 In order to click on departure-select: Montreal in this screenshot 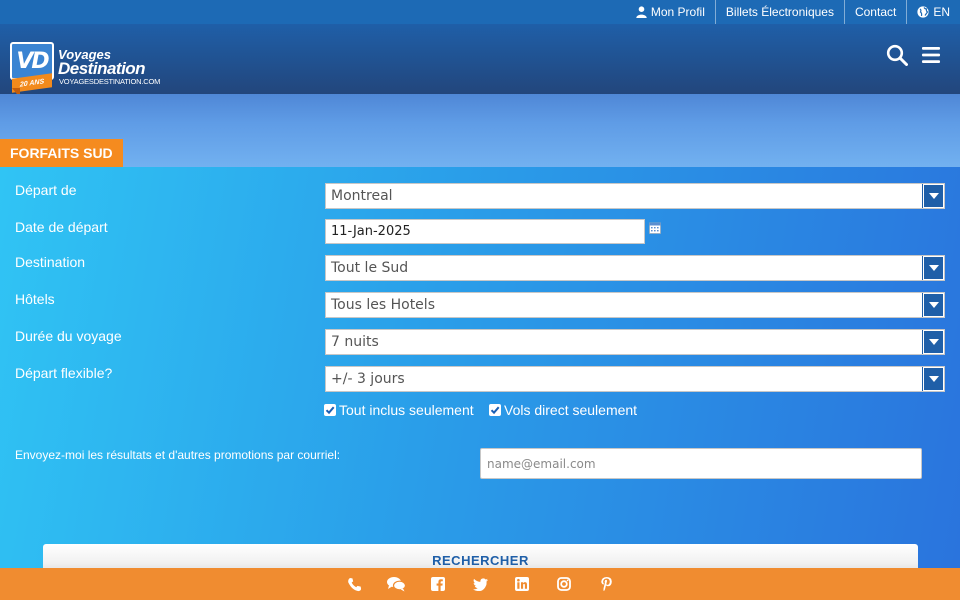, I will do `click(635, 196)`.